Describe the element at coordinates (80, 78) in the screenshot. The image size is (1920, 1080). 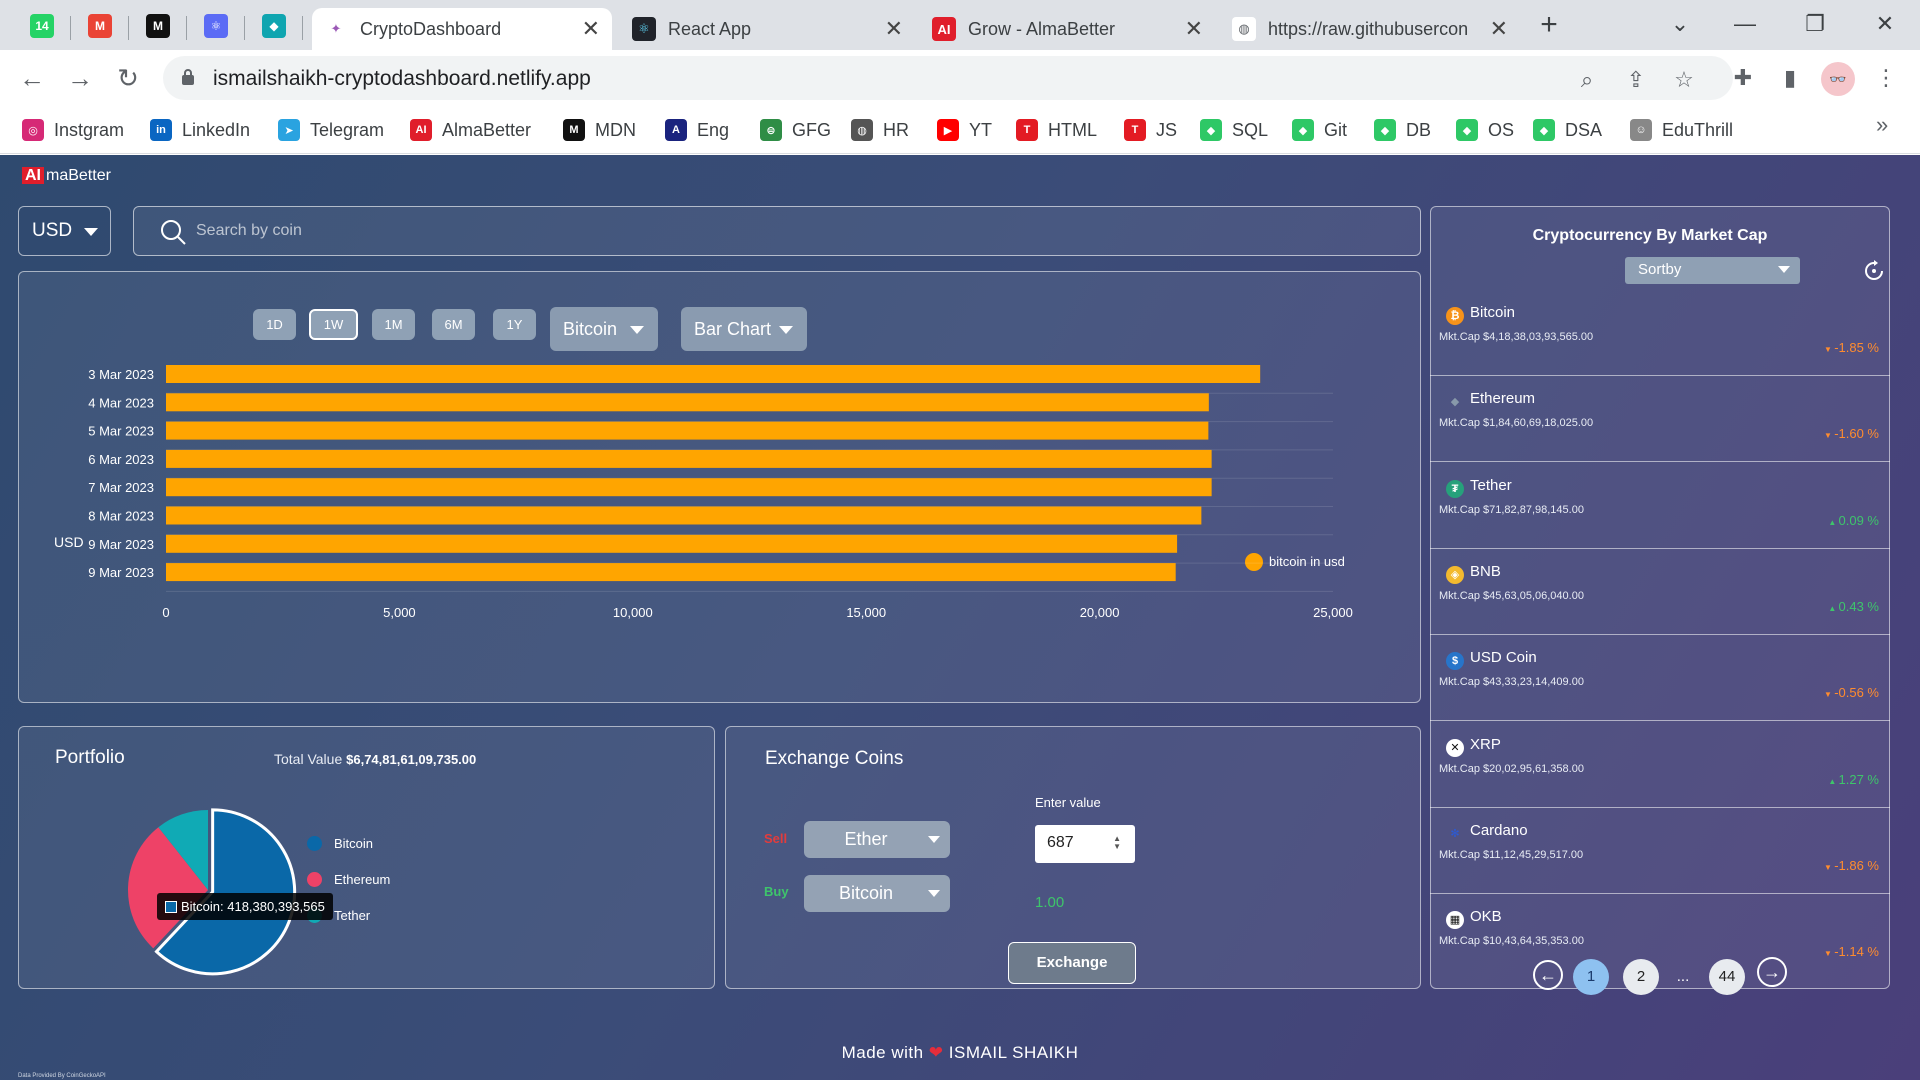
I see `forward-button: →` at that location.